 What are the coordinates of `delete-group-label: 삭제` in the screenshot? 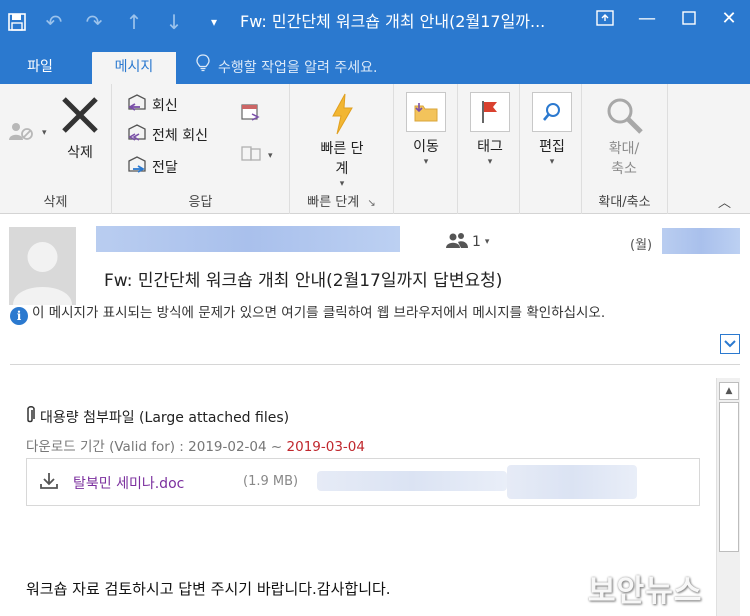 It's located at (55, 202).